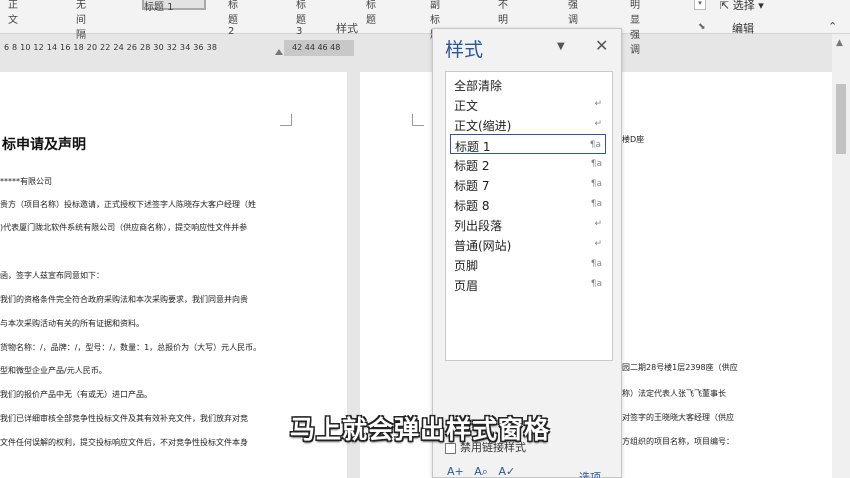 The width and height of the screenshot is (850, 478). Describe the element at coordinates (347, 28) in the screenshot. I see `styles-group-label: 样式` at that location.